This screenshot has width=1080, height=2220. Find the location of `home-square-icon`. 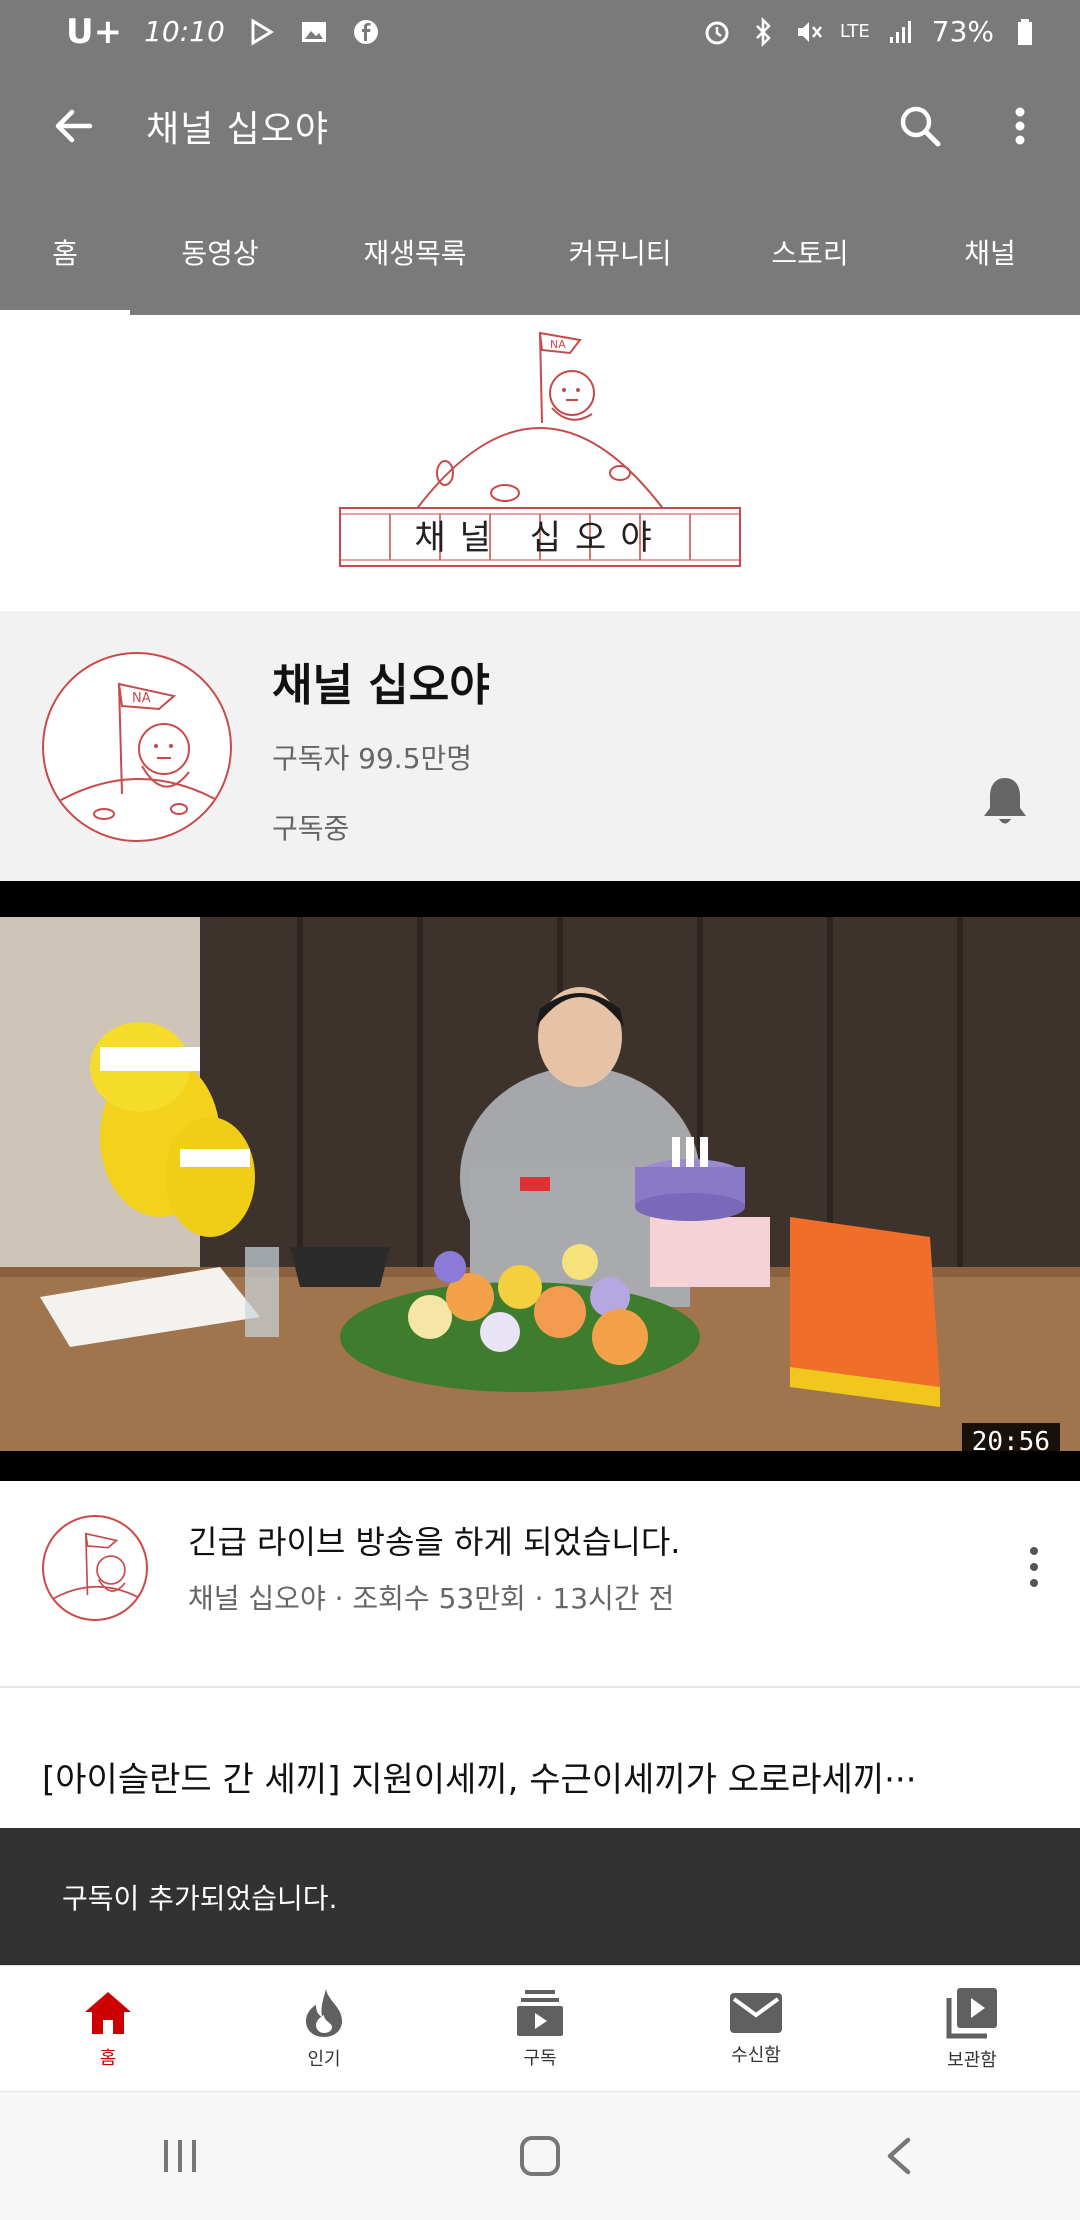

home-square-icon is located at coordinates (540, 2156).